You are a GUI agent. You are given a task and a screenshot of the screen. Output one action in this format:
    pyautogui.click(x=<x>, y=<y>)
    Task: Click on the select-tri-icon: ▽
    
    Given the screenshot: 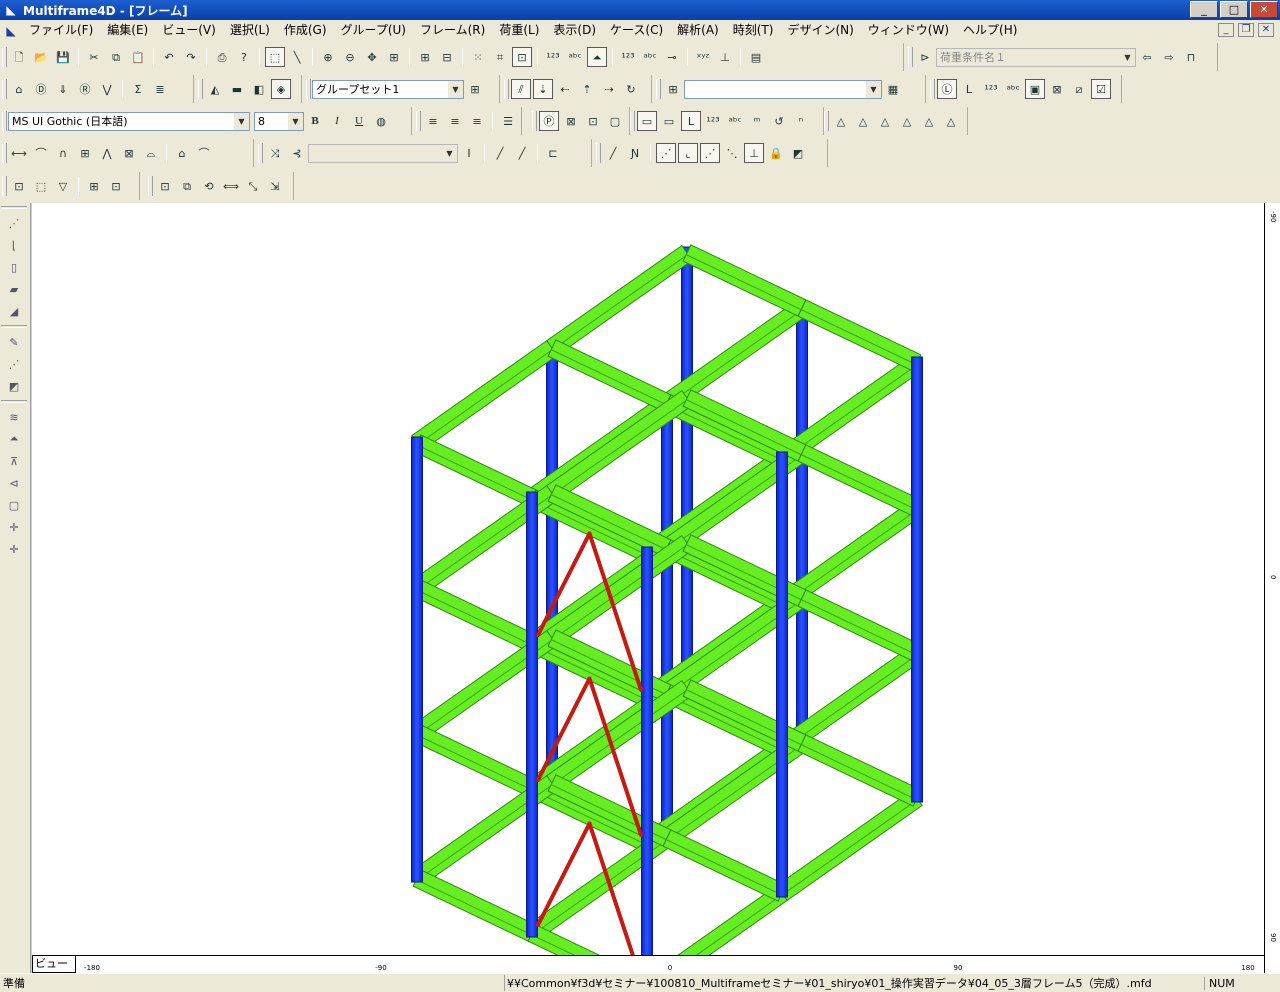 What is the action you would take?
    pyautogui.click(x=63, y=186)
    